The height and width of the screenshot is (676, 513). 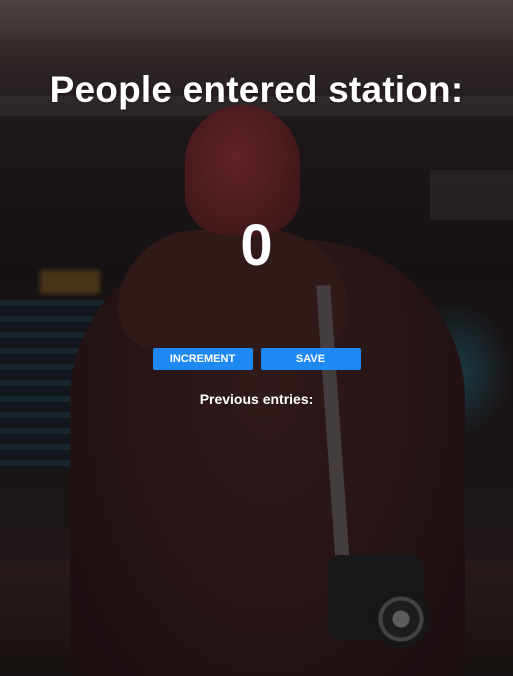 I want to click on count-display: 0, so click(x=256, y=245).